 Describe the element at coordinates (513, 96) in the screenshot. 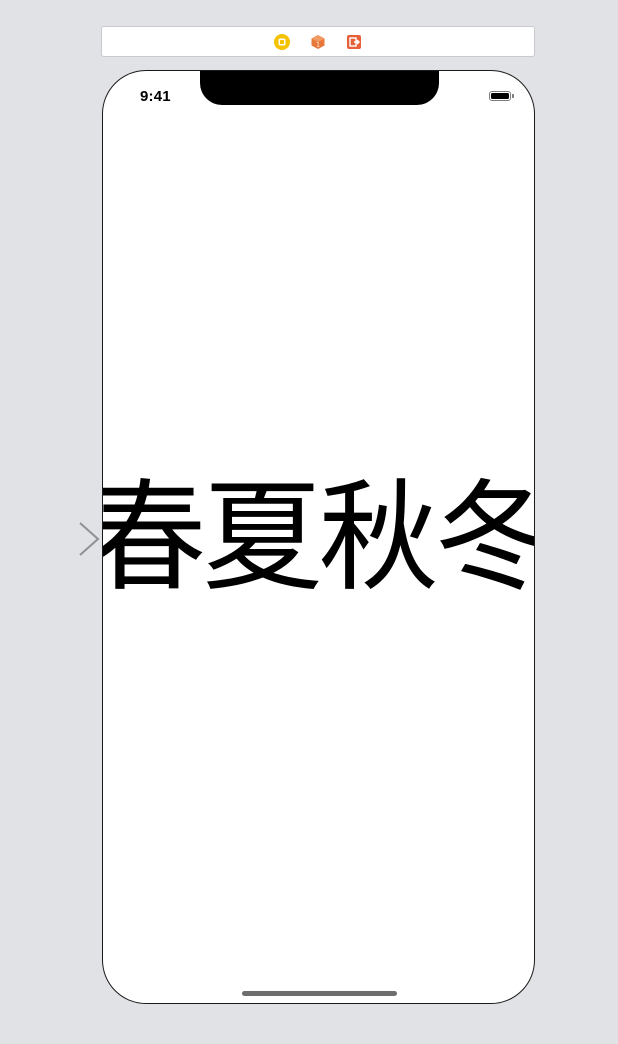

I see `battery-cap` at that location.